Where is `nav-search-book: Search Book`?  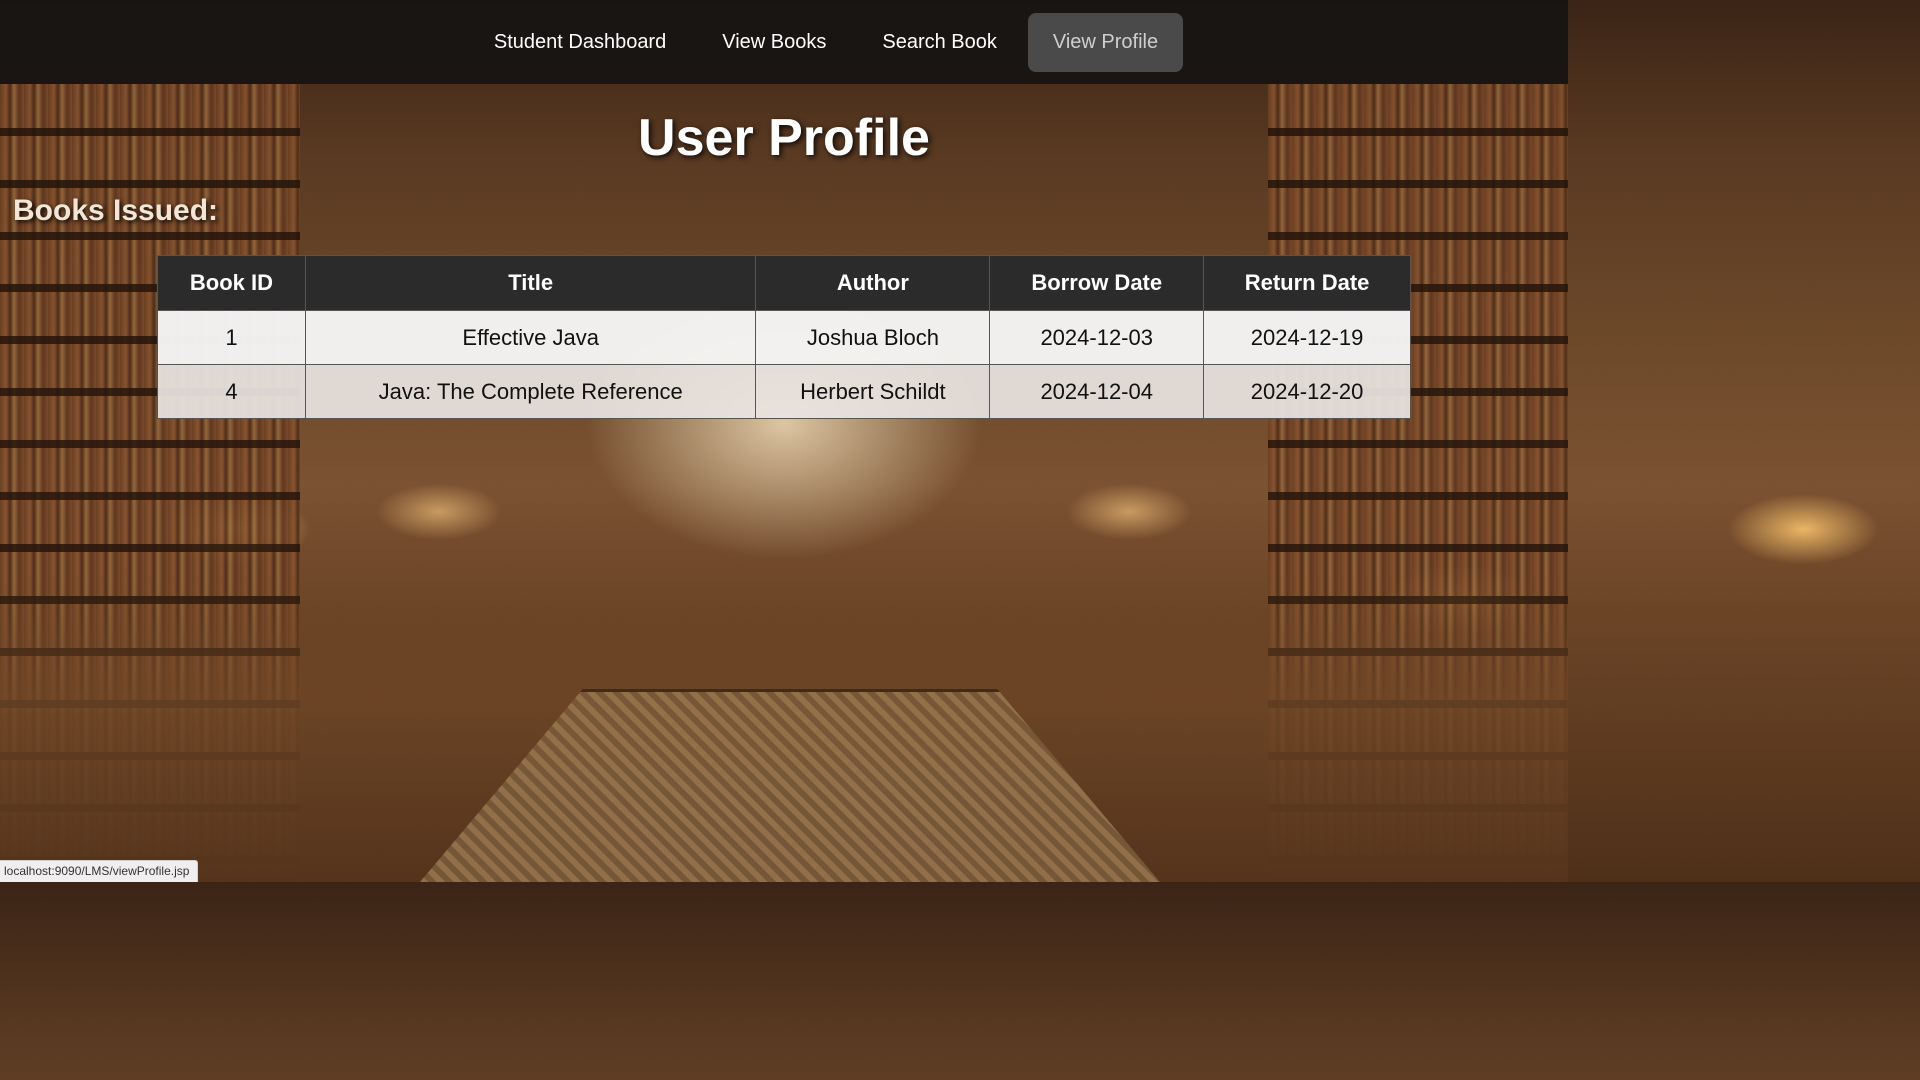
nav-search-book: Search Book is located at coordinates (939, 42).